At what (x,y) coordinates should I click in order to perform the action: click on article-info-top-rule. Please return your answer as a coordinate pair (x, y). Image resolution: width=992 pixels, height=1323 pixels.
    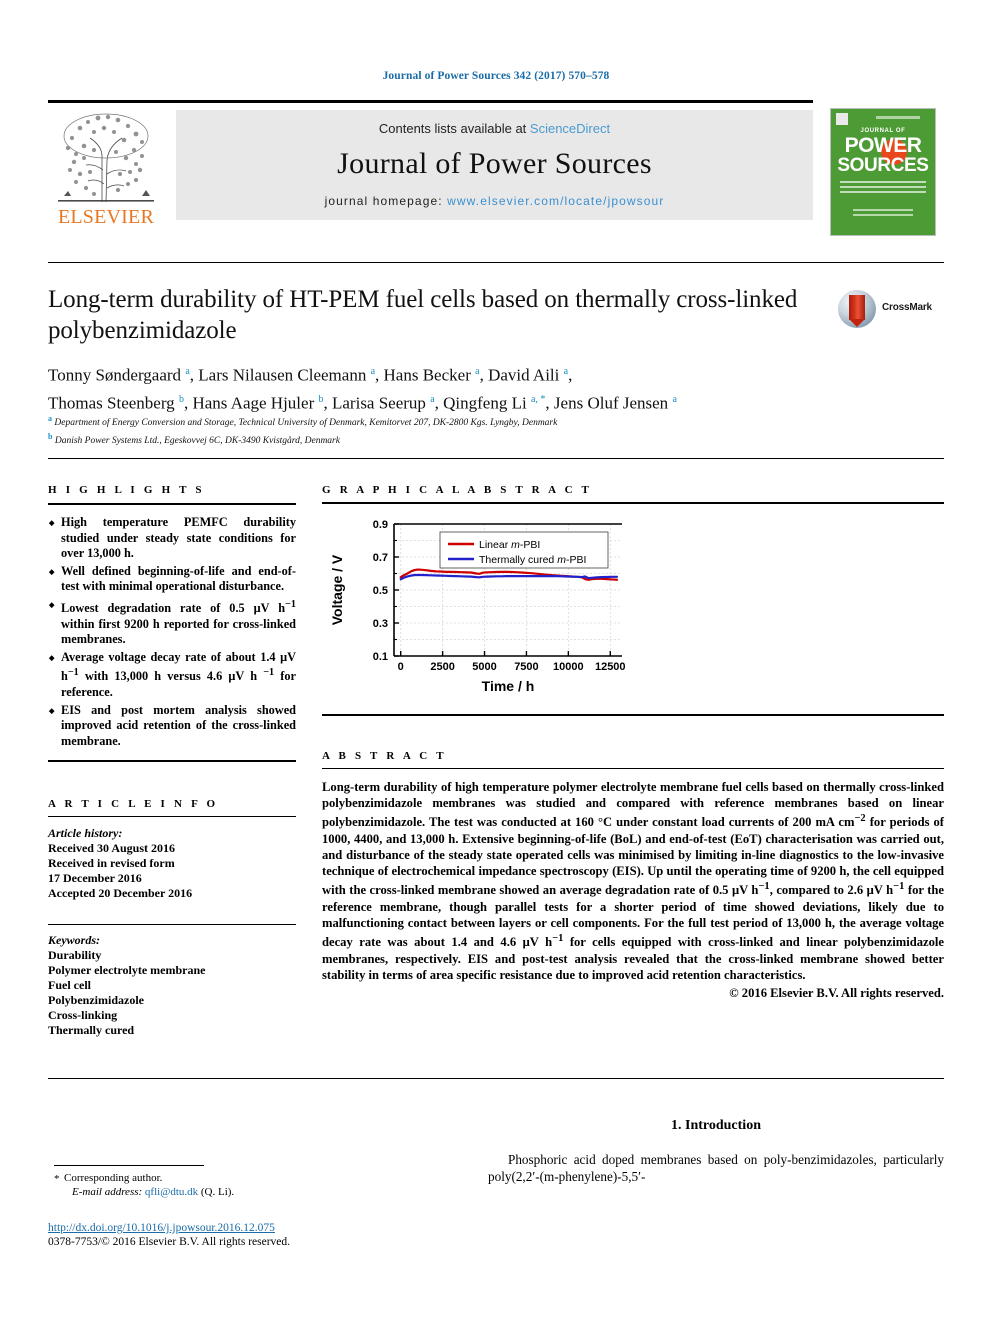
    Looking at the image, I should click on (172, 816).